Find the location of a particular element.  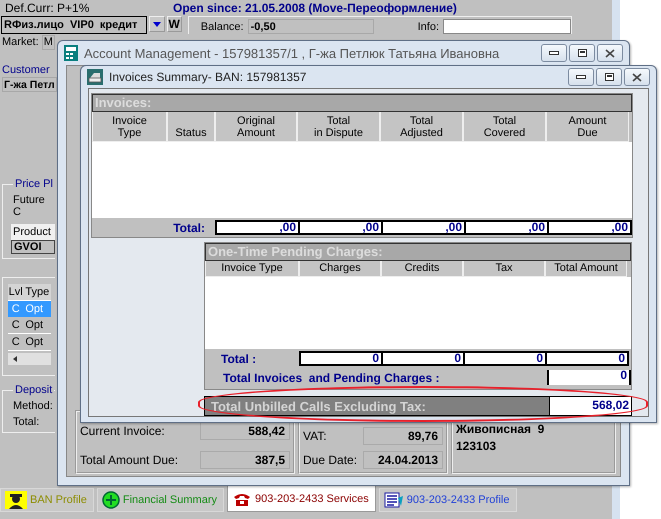

address-line: 123103 is located at coordinates (477, 446).